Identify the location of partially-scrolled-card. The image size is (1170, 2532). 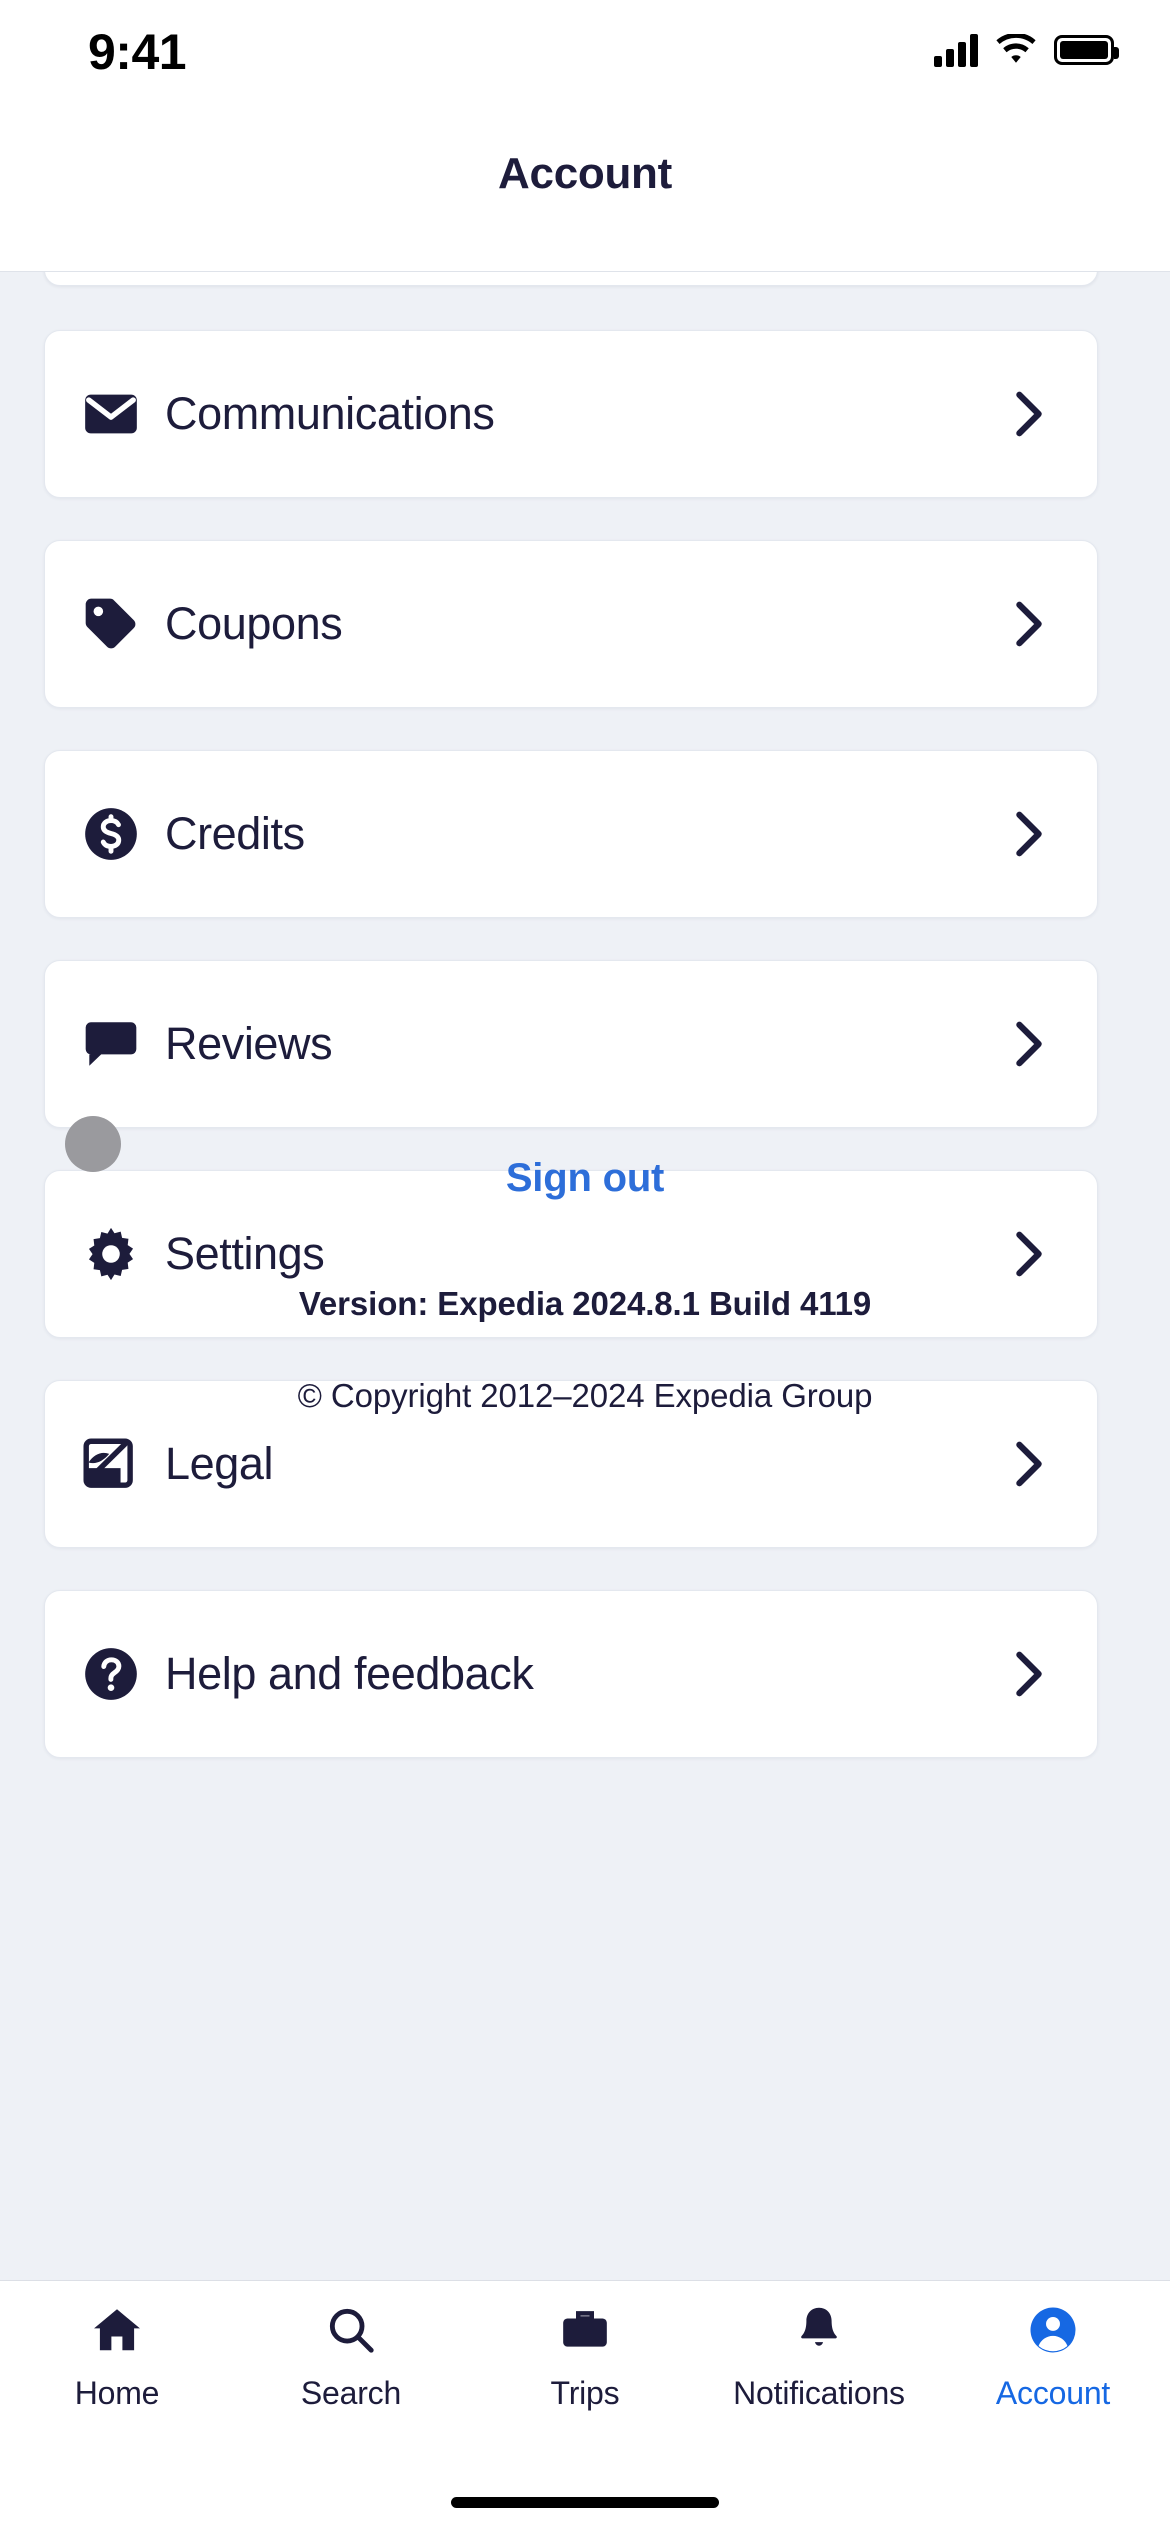
(571, 279).